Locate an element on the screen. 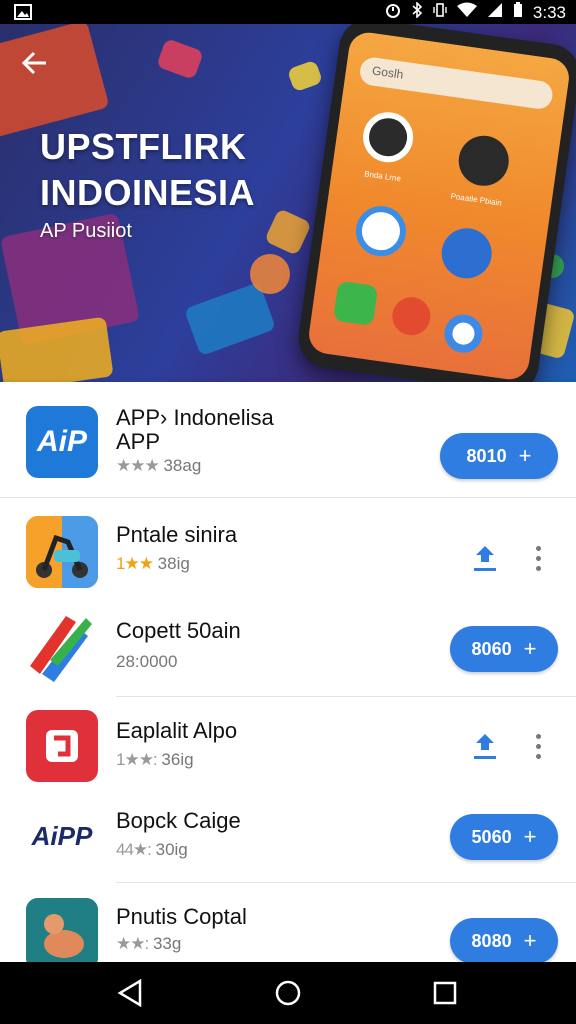 Image resolution: width=576 pixels, height=1024 pixels. install-button: 8060 + is located at coordinates (504, 649).